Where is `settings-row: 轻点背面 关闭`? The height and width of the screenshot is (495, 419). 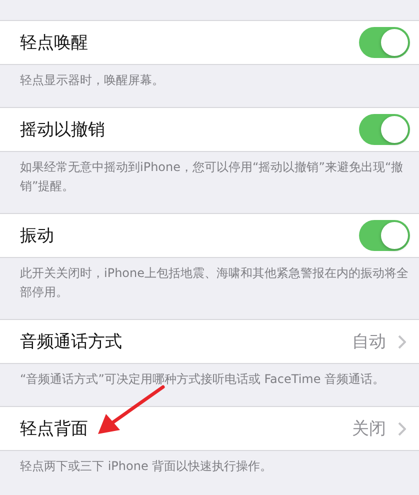
settings-row: 轻点背面 关闭 is located at coordinates (209, 428).